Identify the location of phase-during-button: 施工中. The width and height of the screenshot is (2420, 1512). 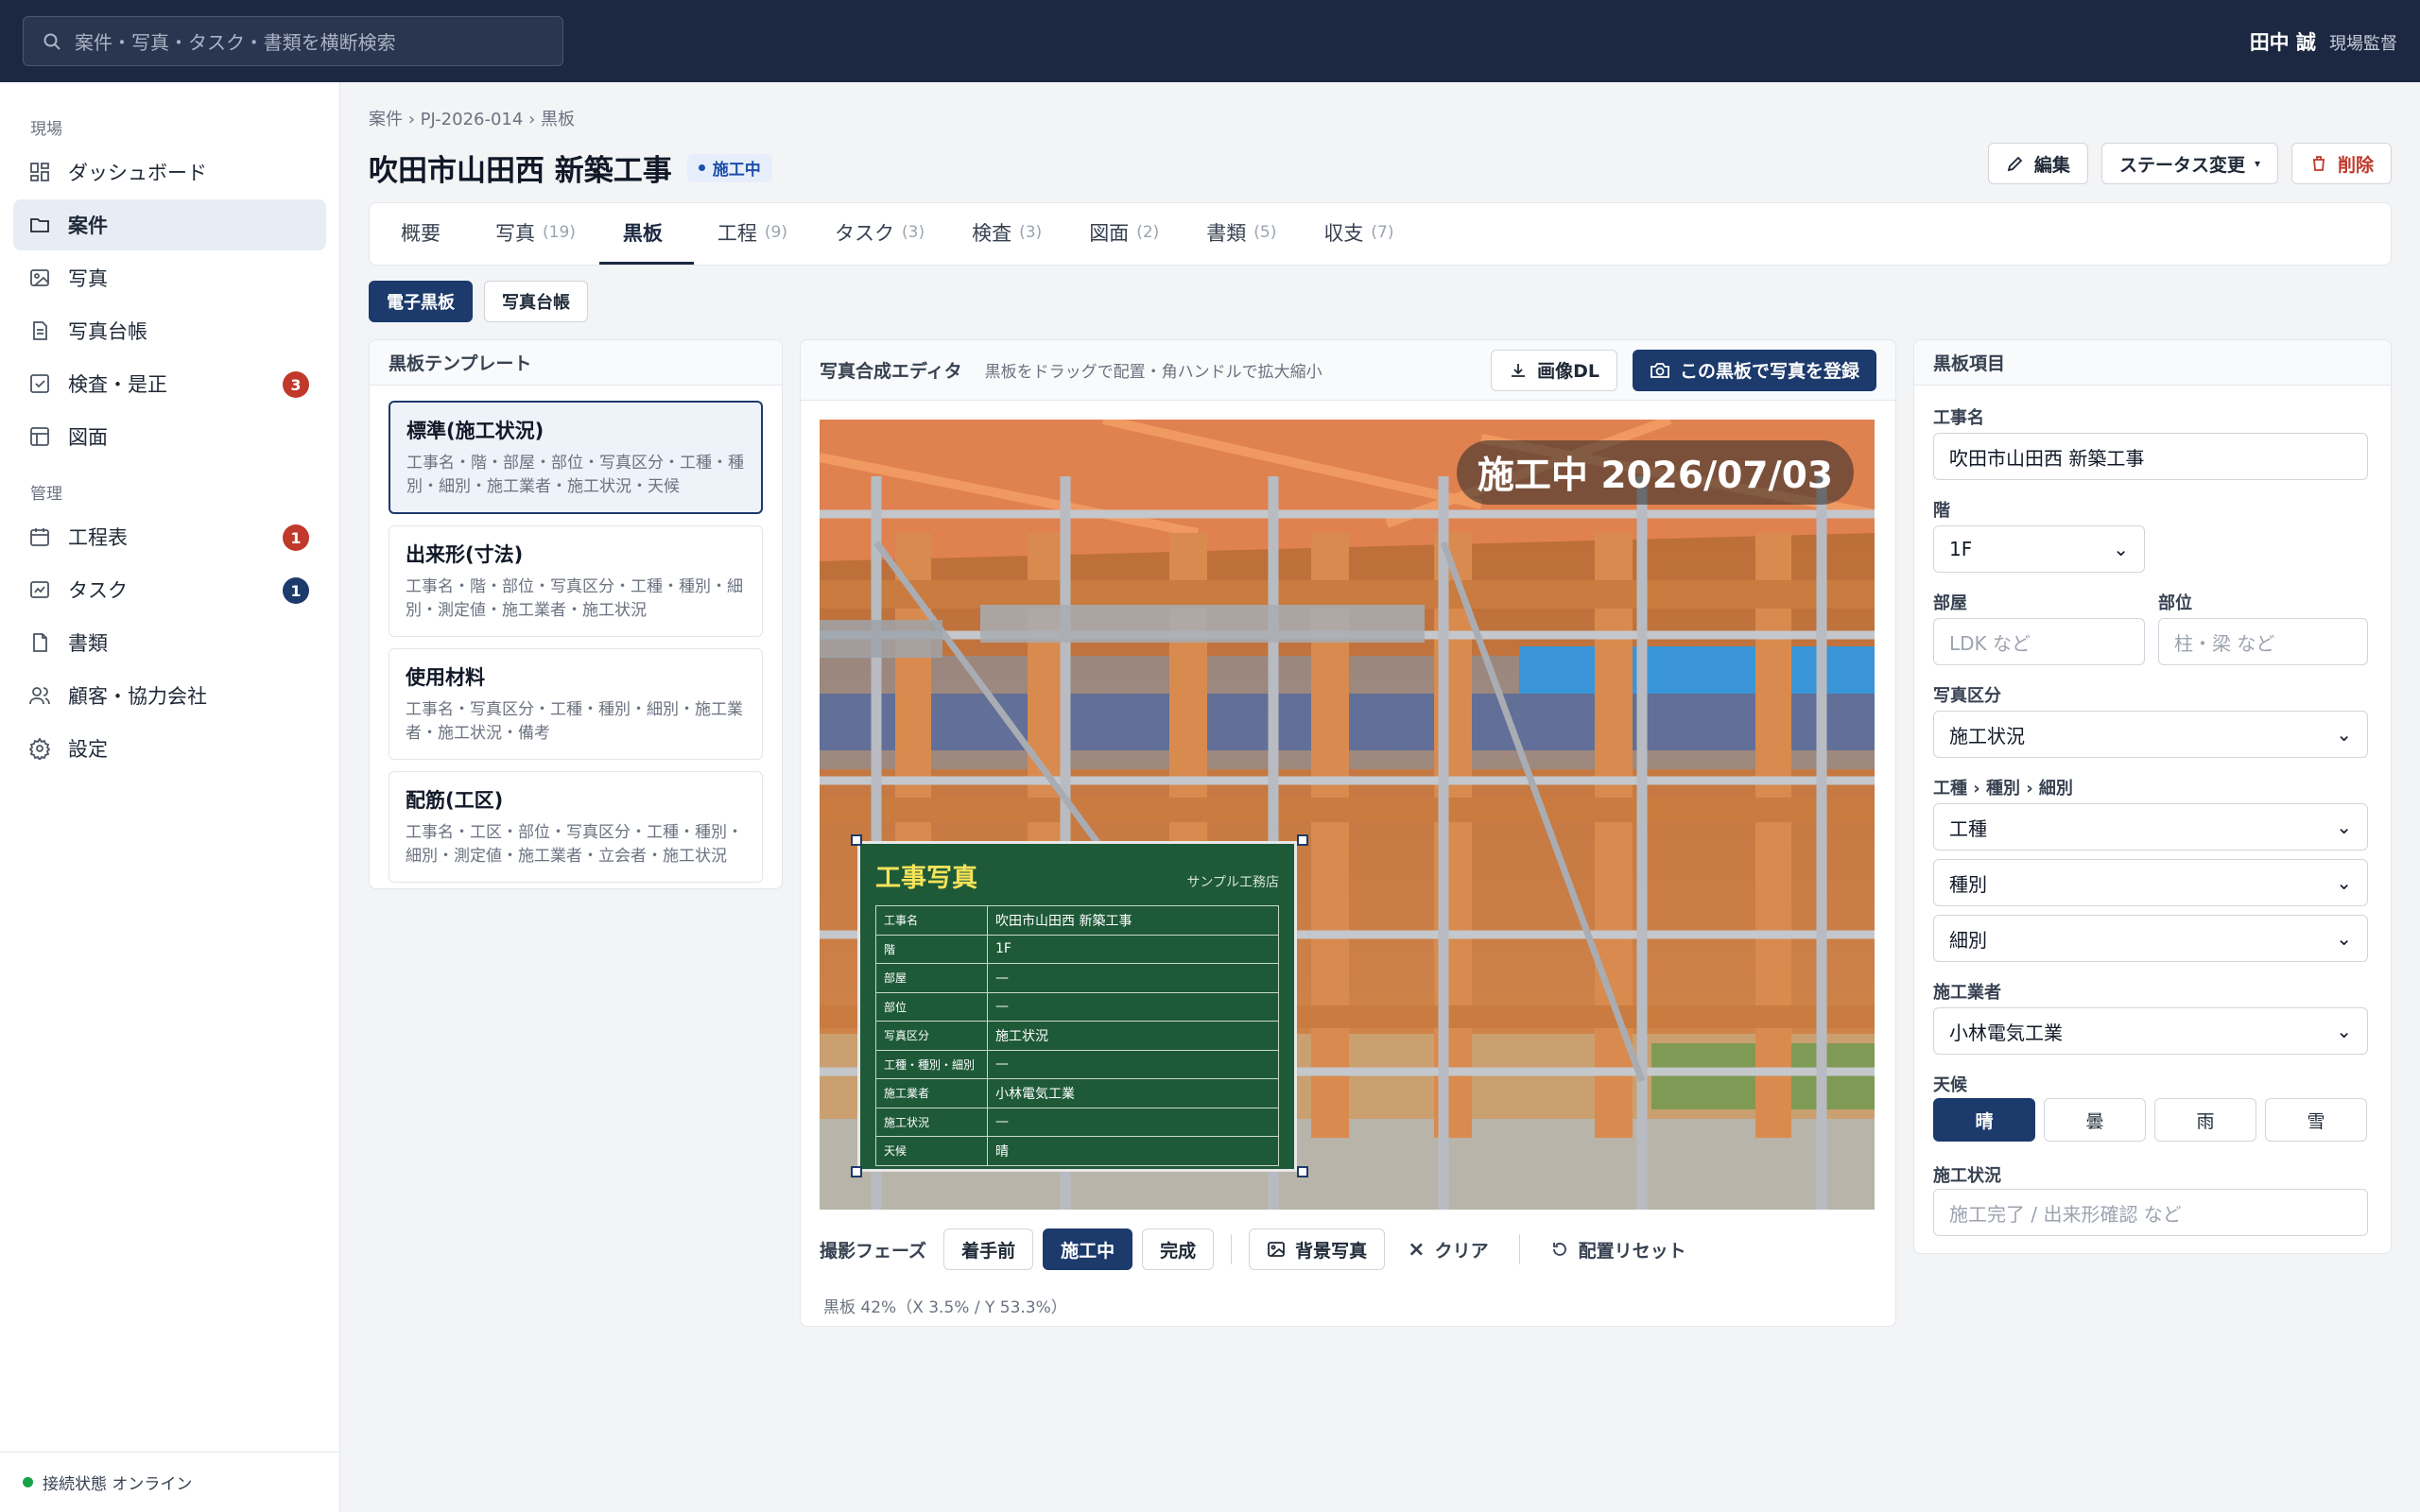
(1088, 1249).